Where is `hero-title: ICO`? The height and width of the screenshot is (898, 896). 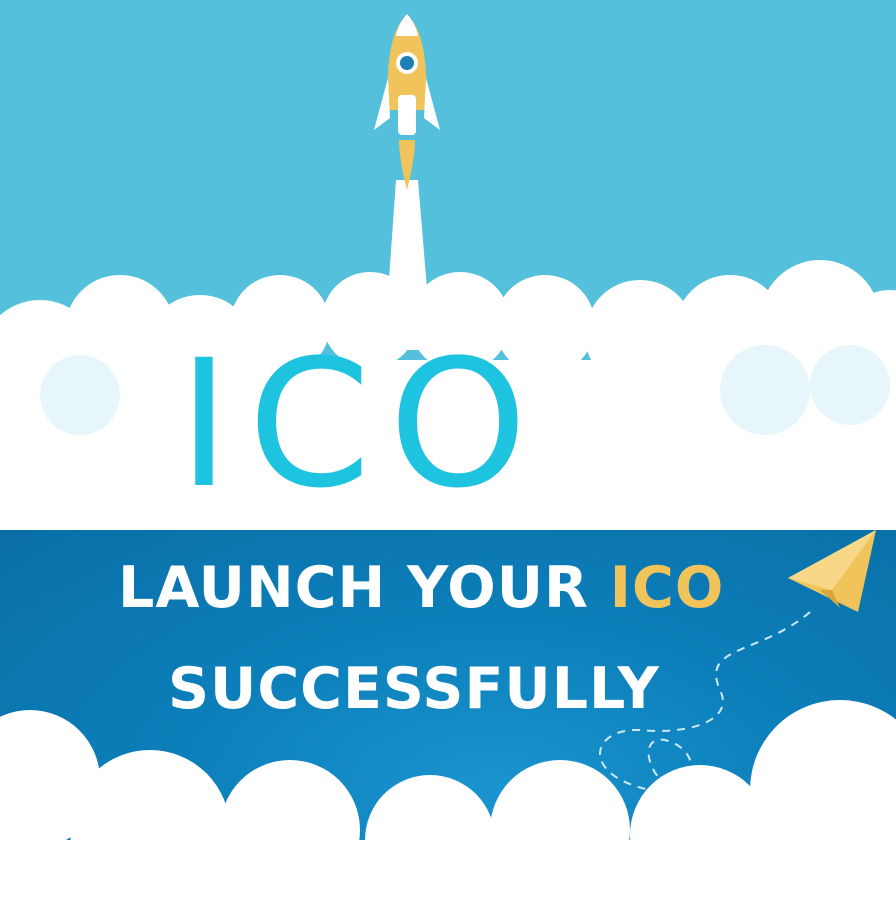 hero-title: ICO is located at coordinates (362, 424).